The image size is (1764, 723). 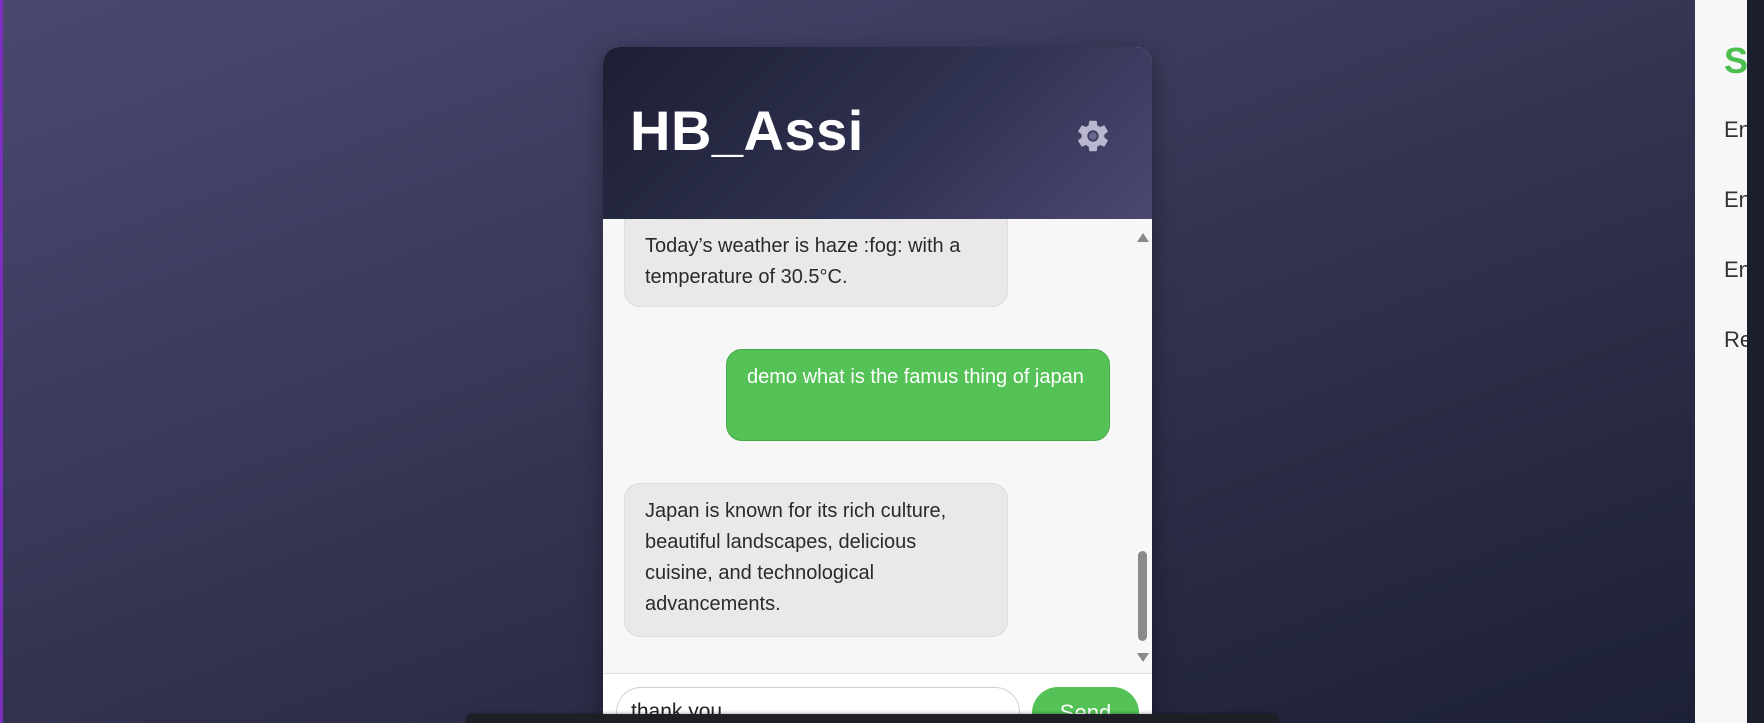 What do you see at coordinates (1142, 596) in the screenshot?
I see `scrollbar-thumb` at bounding box center [1142, 596].